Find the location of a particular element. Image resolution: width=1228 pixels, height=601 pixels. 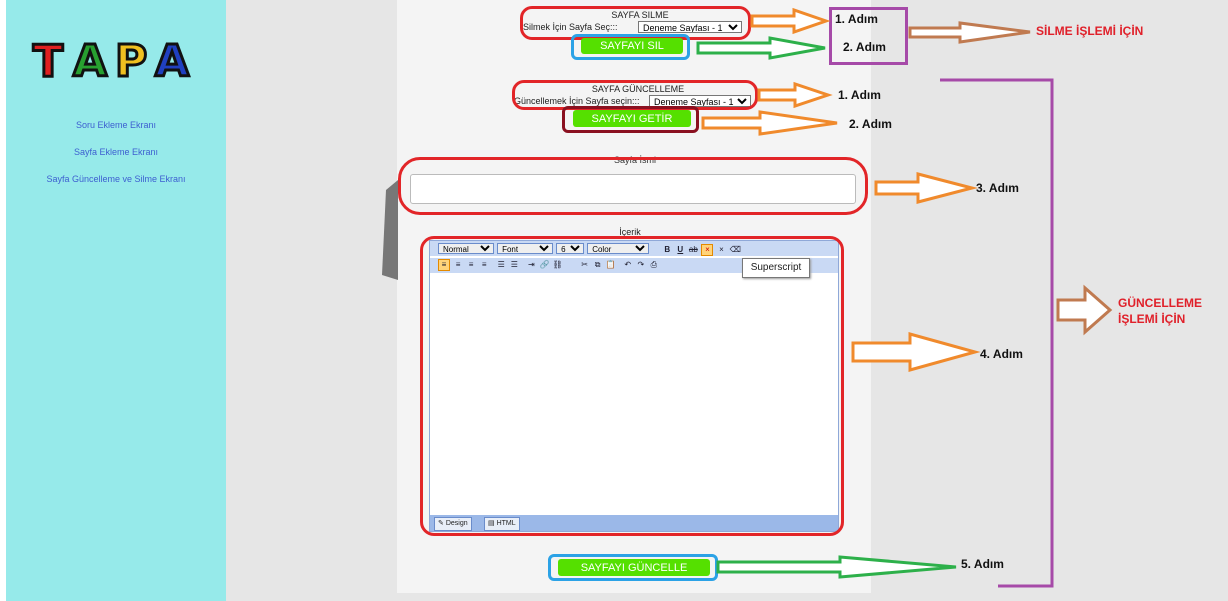

arrow-delete-step2 is located at coordinates (761, 48).